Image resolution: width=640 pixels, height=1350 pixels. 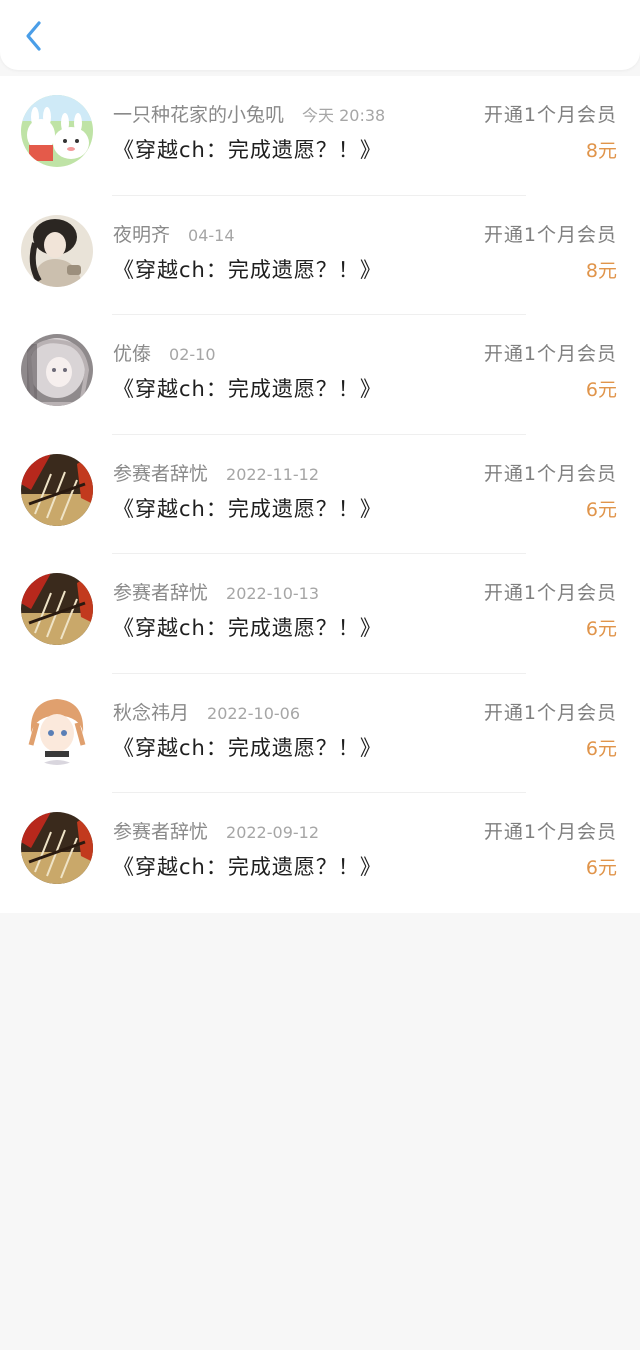 I want to click on back-button, so click(x=34, y=36).